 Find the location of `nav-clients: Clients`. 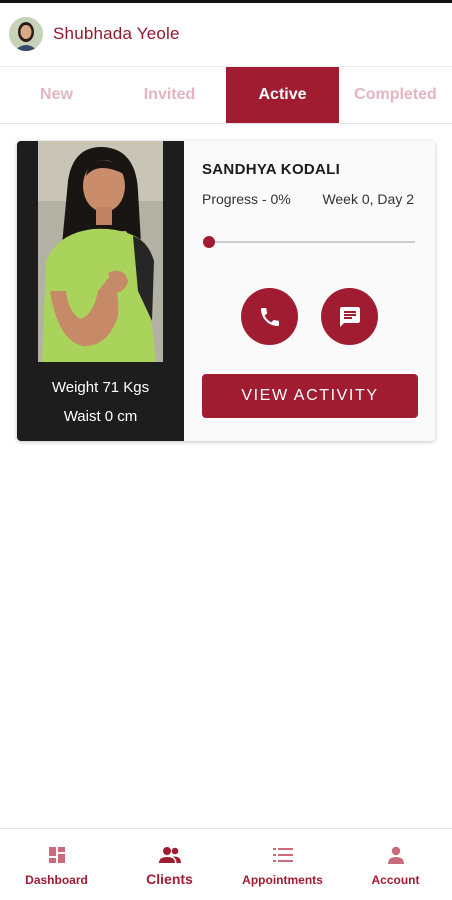

nav-clients: Clients is located at coordinates (169, 864).